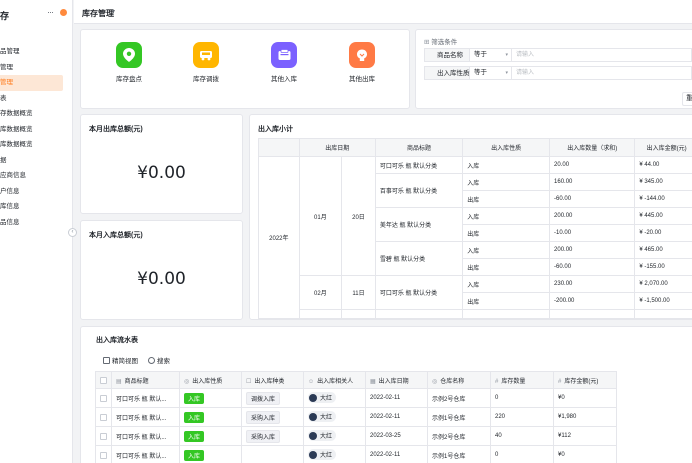  Describe the element at coordinates (272, 398) in the screenshot. I see `cell-kind: 调拨入库` at that location.